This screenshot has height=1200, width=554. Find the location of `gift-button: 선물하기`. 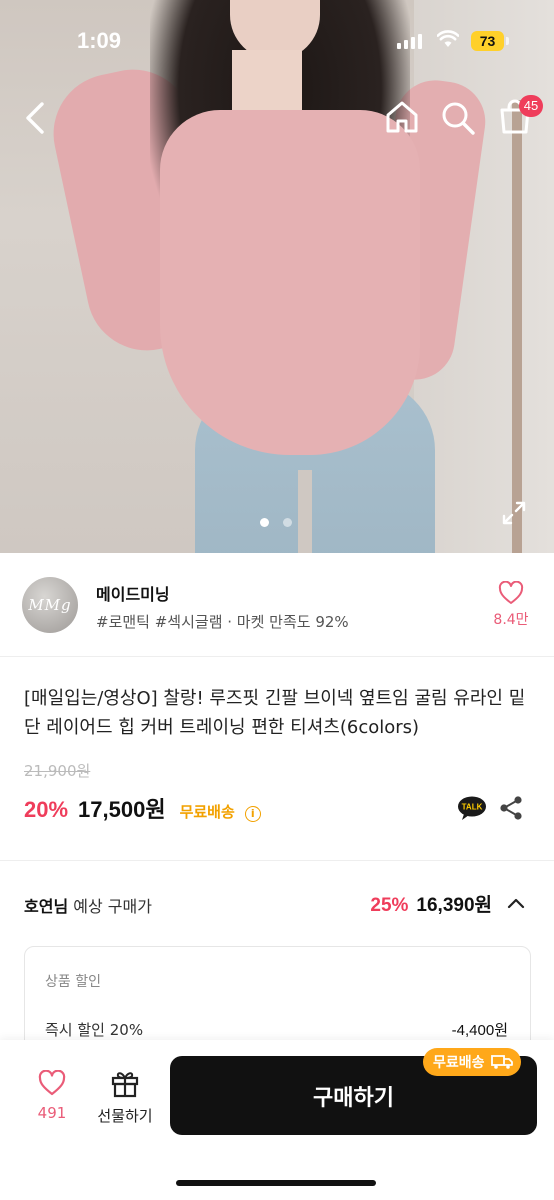

gift-button: 선물하기 is located at coordinates (125, 1097).